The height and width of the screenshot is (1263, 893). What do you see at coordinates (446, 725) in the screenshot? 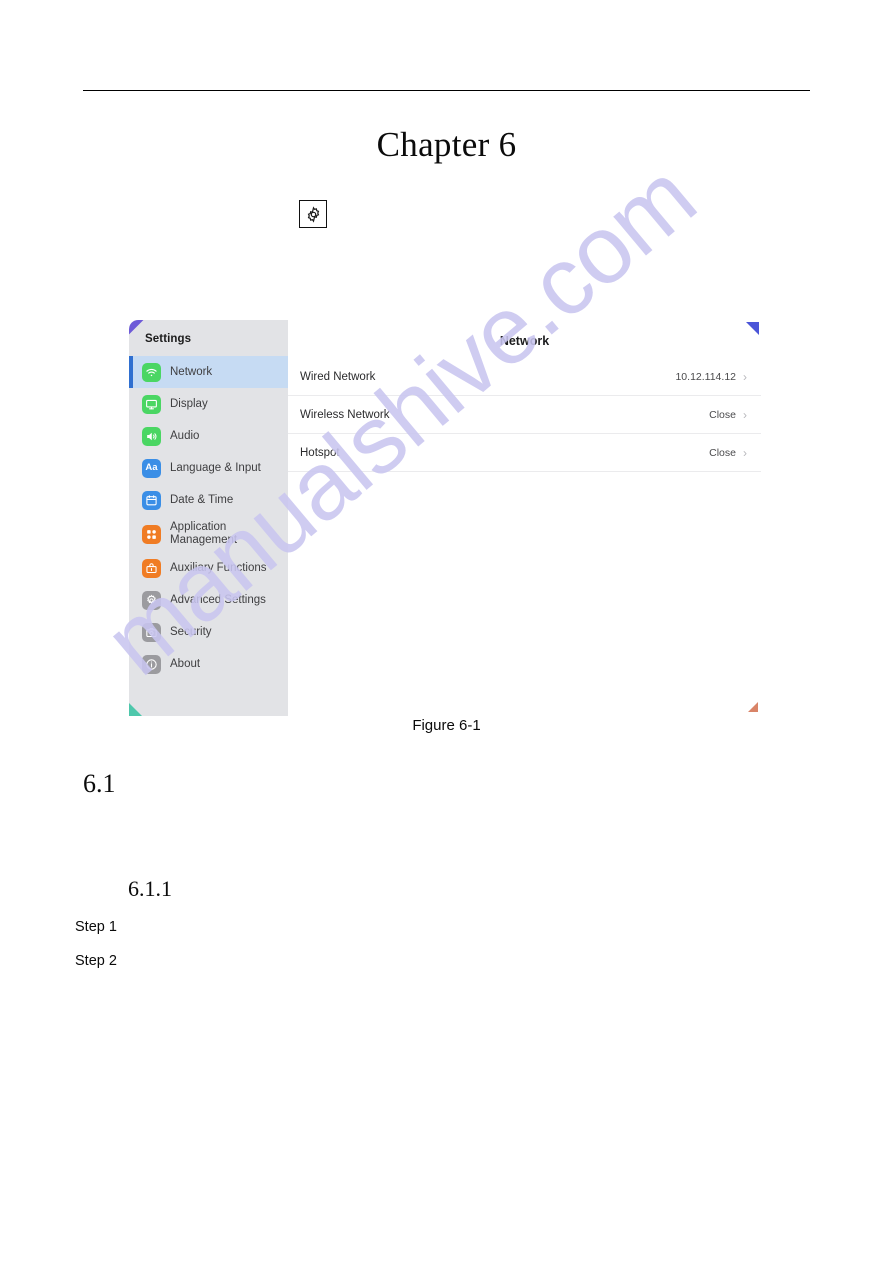
I see `figure-caption: Figure 6-1` at bounding box center [446, 725].